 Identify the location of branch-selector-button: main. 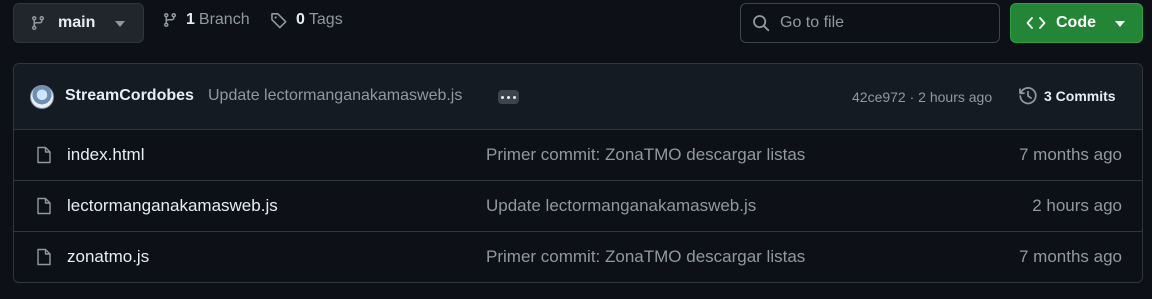
(78, 23).